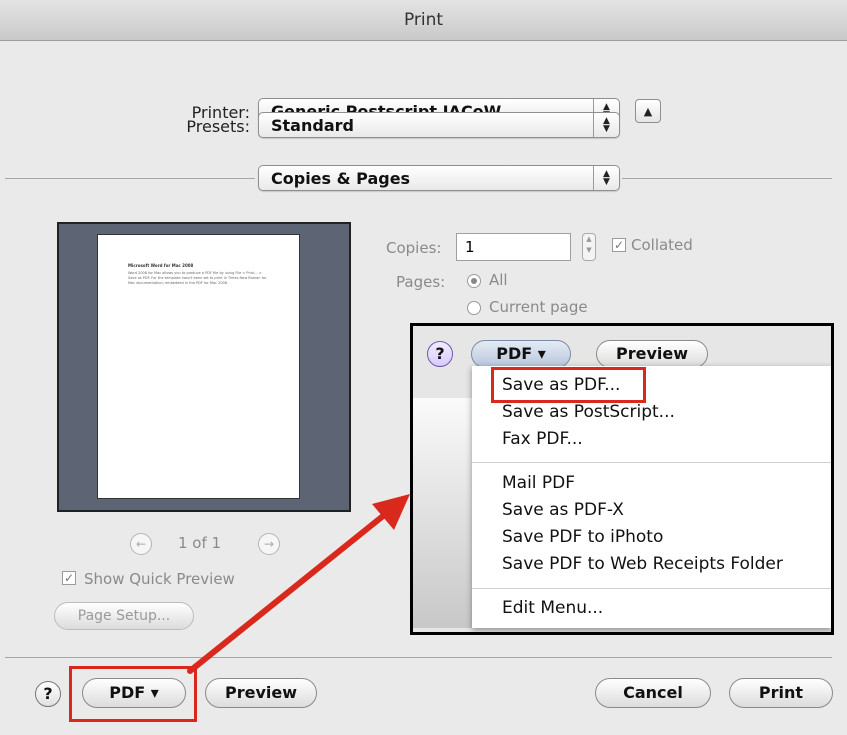 This screenshot has height=735, width=847. What do you see at coordinates (642, 564) in the screenshot?
I see `menu-item-save-pdf-to-web-receipts: Save PDF to Web Receipts Folder` at bounding box center [642, 564].